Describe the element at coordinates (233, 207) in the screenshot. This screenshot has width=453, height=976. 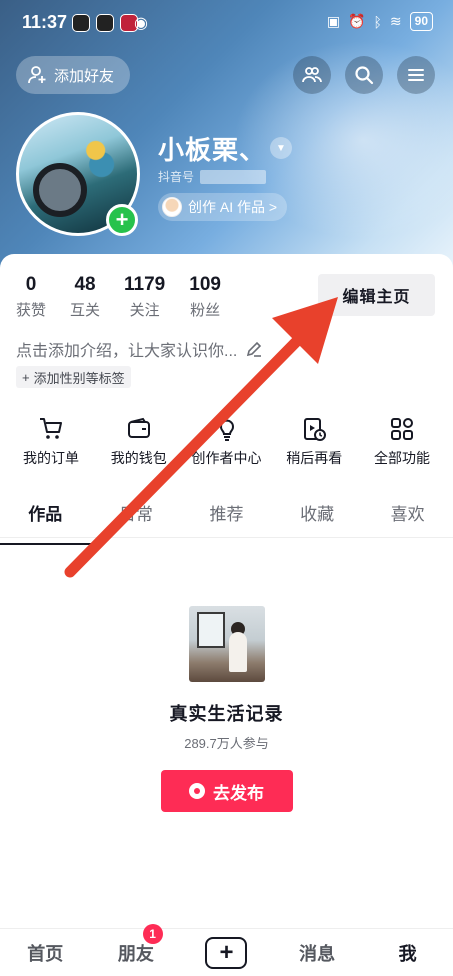
I see `ai-chip-label: 创作 AI 作品 >` at that location.